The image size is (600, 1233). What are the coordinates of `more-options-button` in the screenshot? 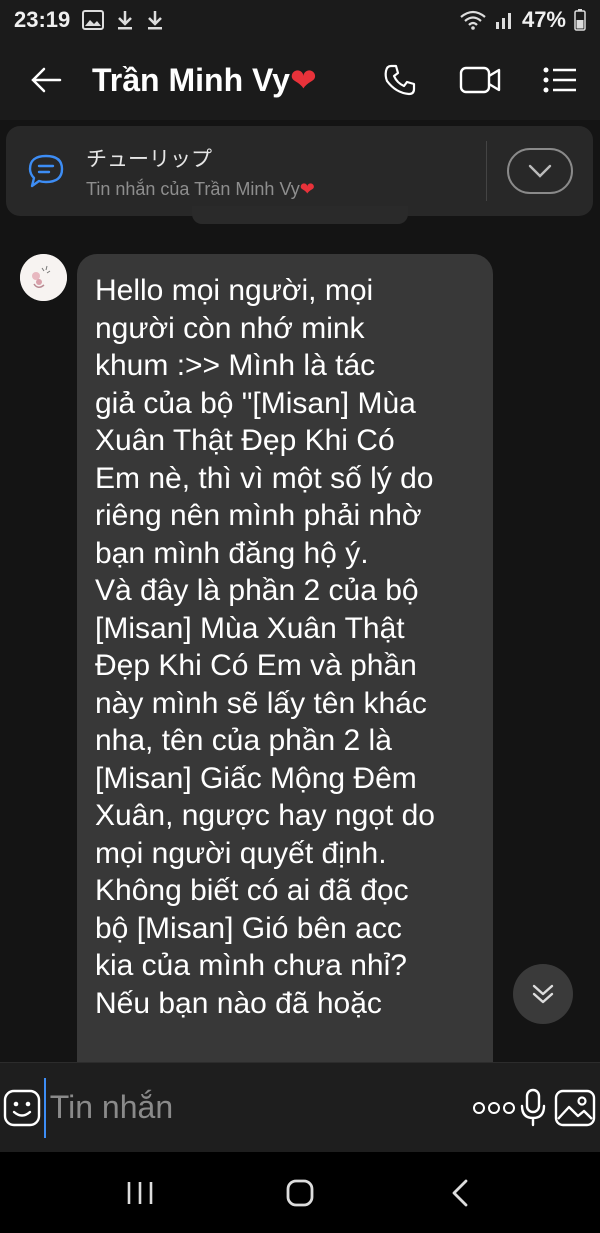 It's located at (494, 1108).